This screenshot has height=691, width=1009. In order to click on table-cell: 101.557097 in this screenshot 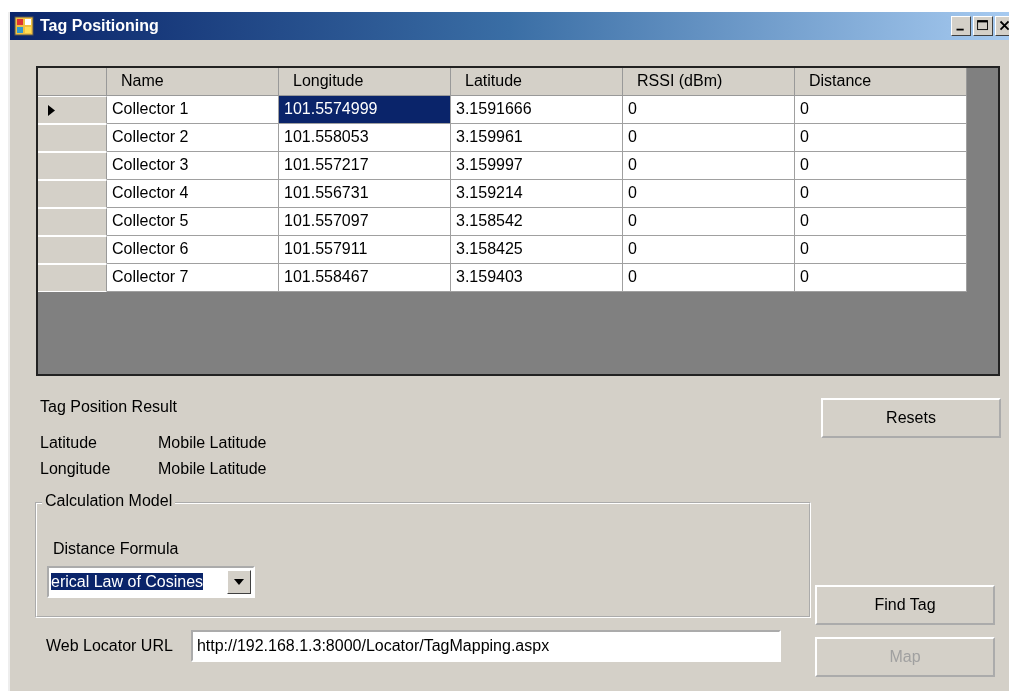, I will do `click(365, 222)`.